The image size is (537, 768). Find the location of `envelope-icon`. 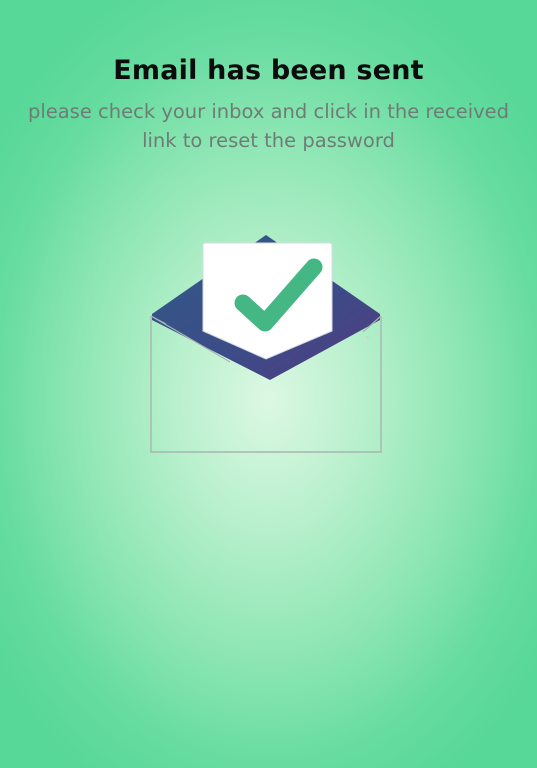

envelope-icon is located at coordinates (266, 344).